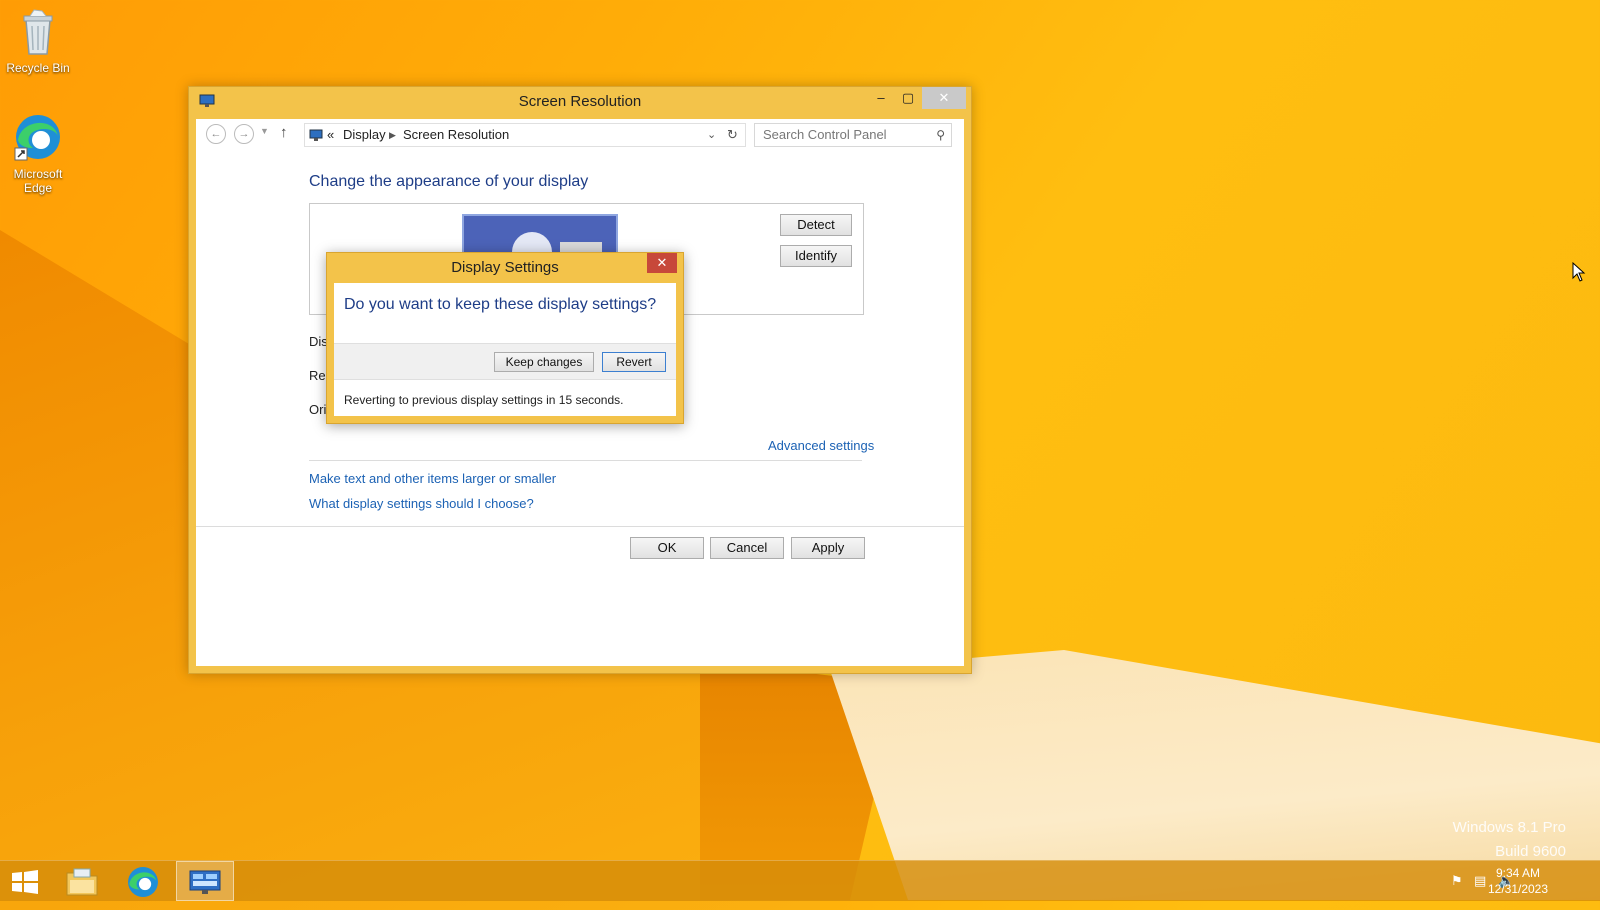 This screenshot has width=1600, height=910. What do you see at coordinates (1518, 889) in the screenshot?
I see `clock-date: 12/31/2023` at bounding box center [1518, 889].